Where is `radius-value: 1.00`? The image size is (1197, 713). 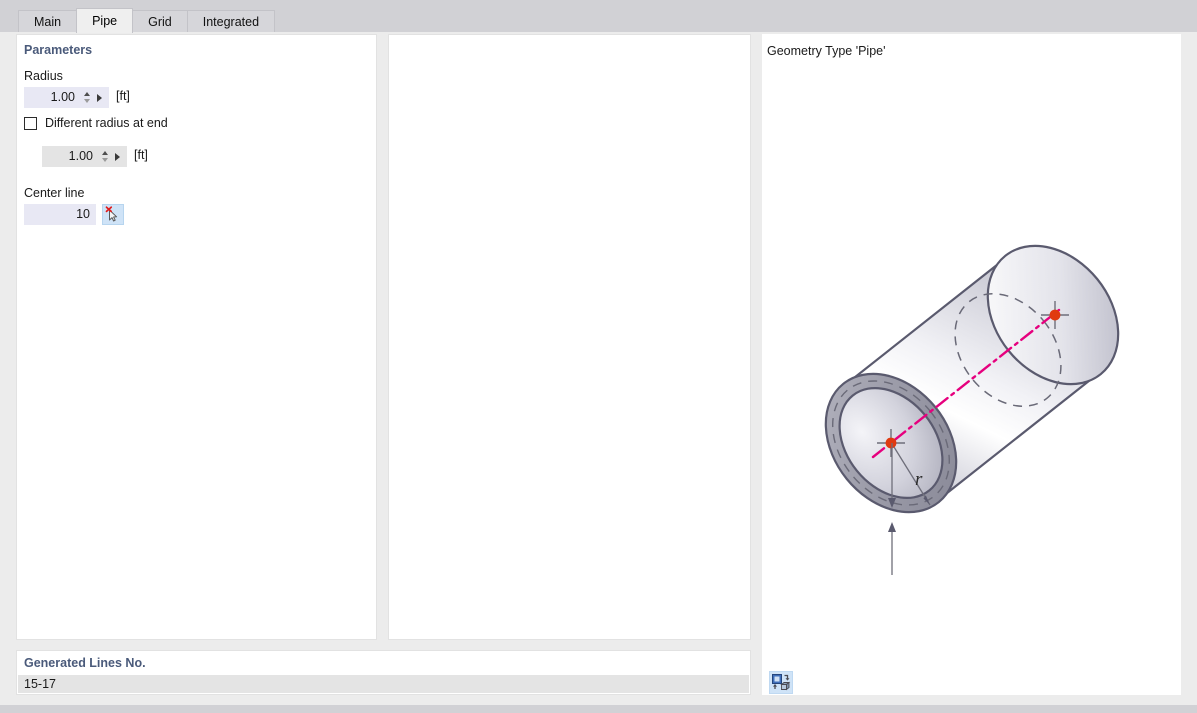
radius-value: 1.00 is located at coordinates (62, 97).